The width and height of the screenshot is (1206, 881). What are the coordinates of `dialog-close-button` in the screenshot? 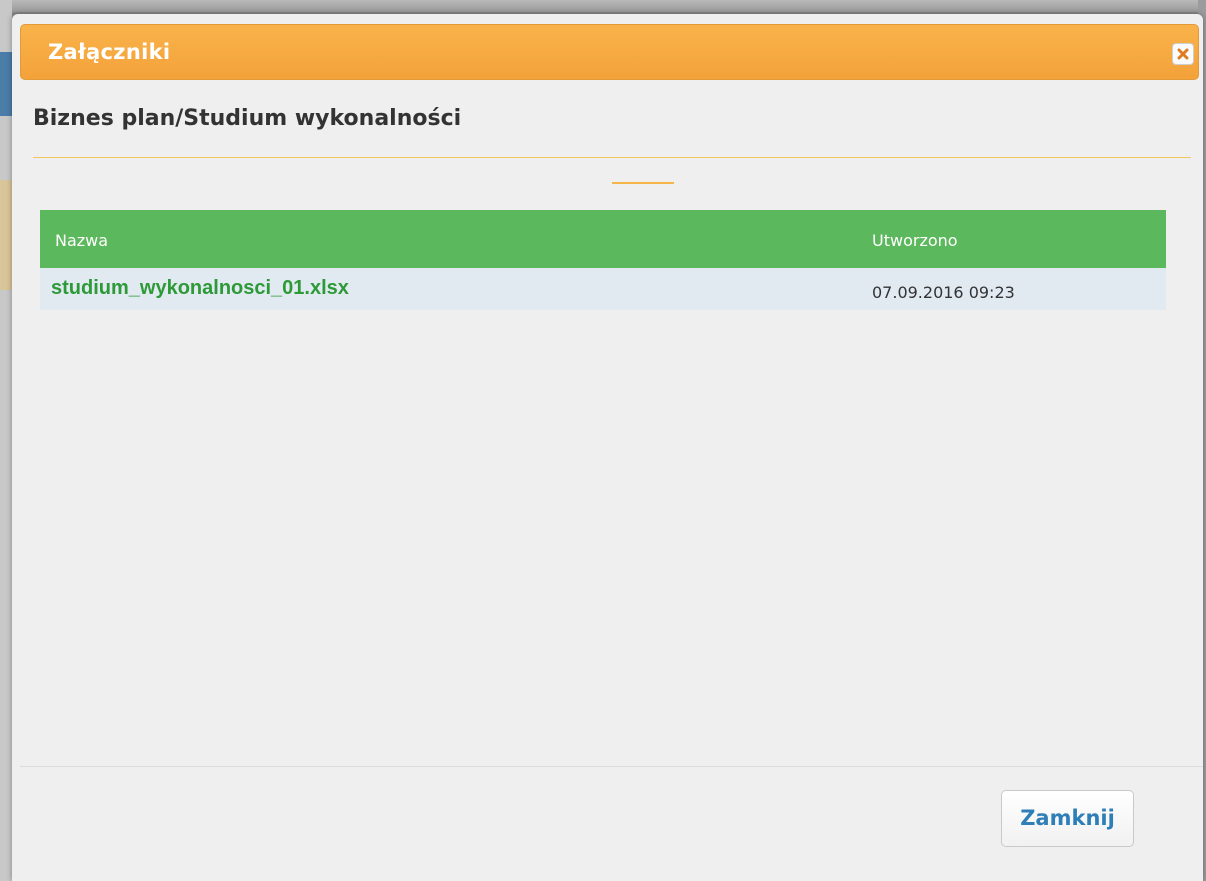 It's located at (1183, 54).